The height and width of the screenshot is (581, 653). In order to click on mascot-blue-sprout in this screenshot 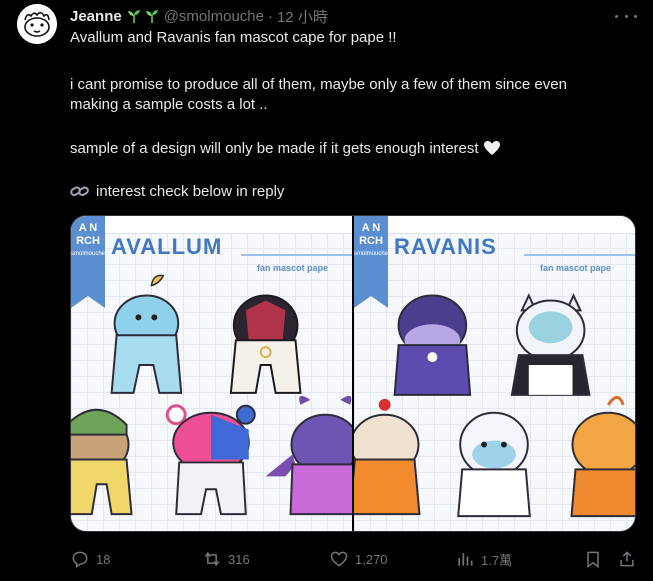, I will do `click(146, 334)`.